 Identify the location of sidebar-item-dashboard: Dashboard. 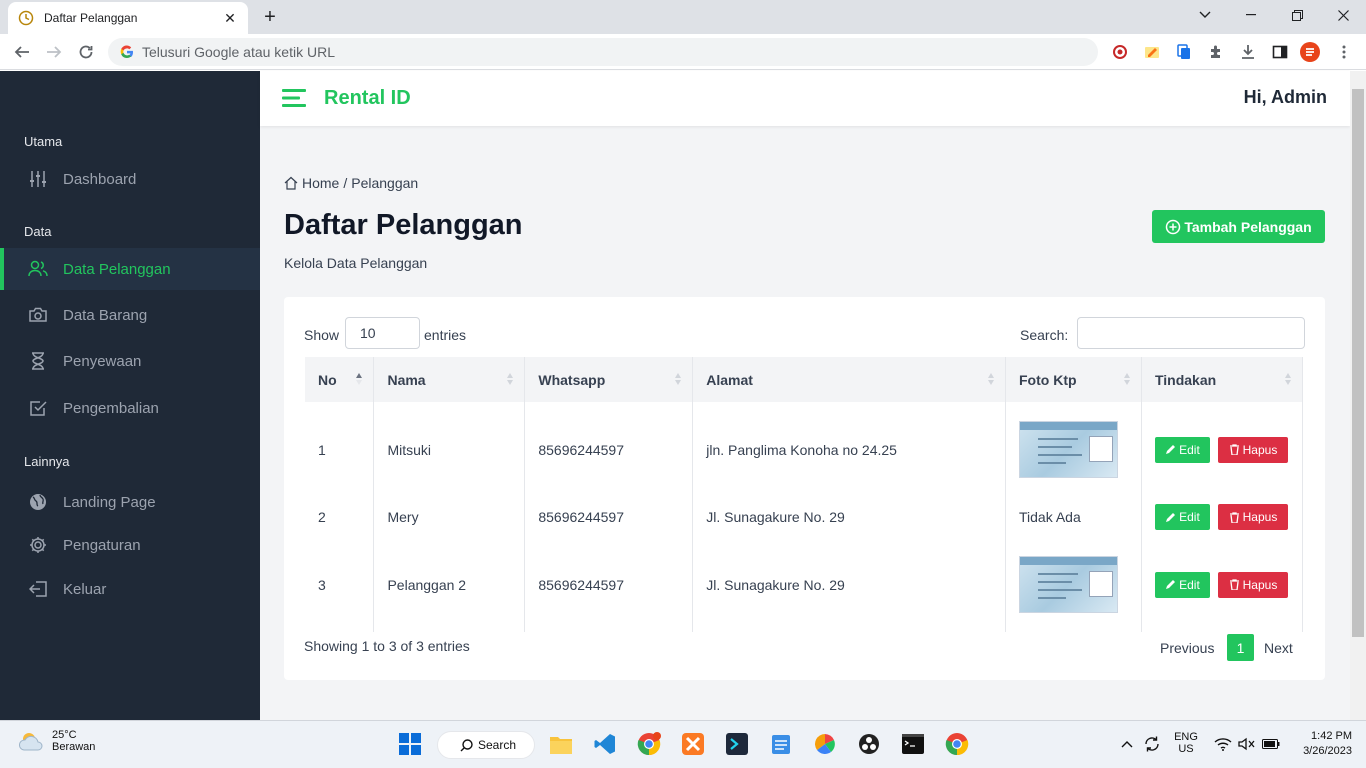
(130, 179).